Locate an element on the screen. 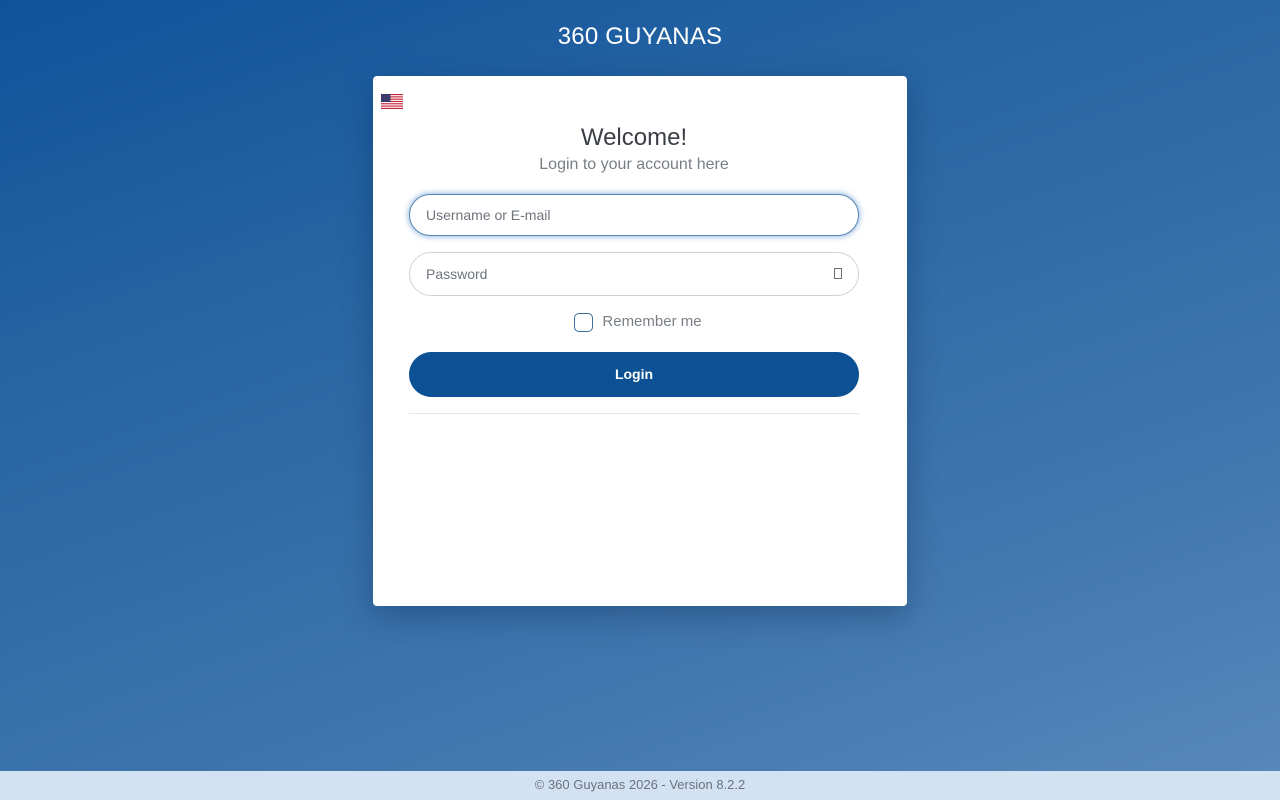  password-input is located at coordinates (634, 274).